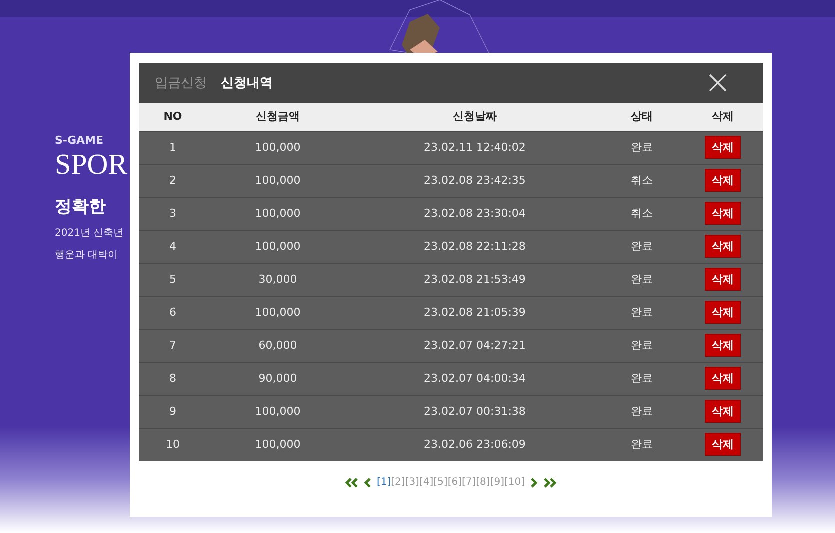 The width and height of the screenshot is (835, 533). What do you see at coordinates (173, 147) in the screenshot?
I see `table-cell: 1` at bounding box center [173, 147].